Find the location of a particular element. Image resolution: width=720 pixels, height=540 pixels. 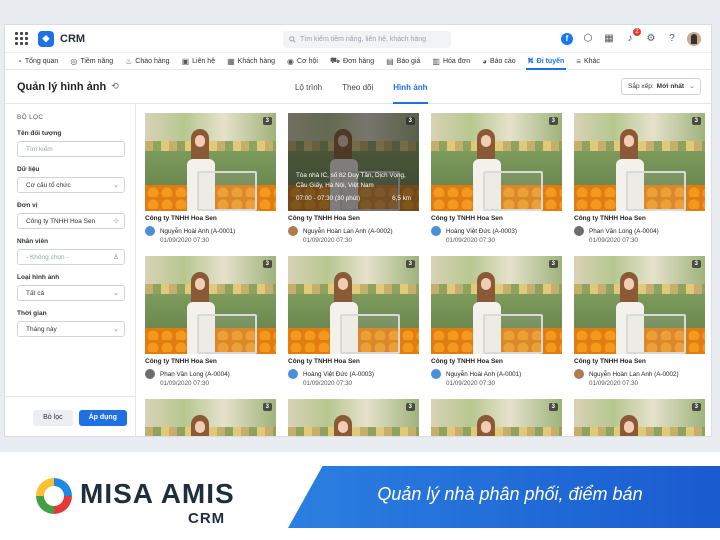

employee-name: Hoàng Việt Đức (A-0003) is located at coordinates (338, 374).